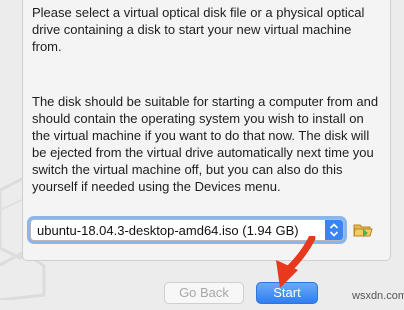 Image resolution: width=404 pixels, height=310 pixels. What do you see at coordinates (204, 293) in the screenshot?
I see `go-back-button: Go Back` at bounding box center [204, 293].